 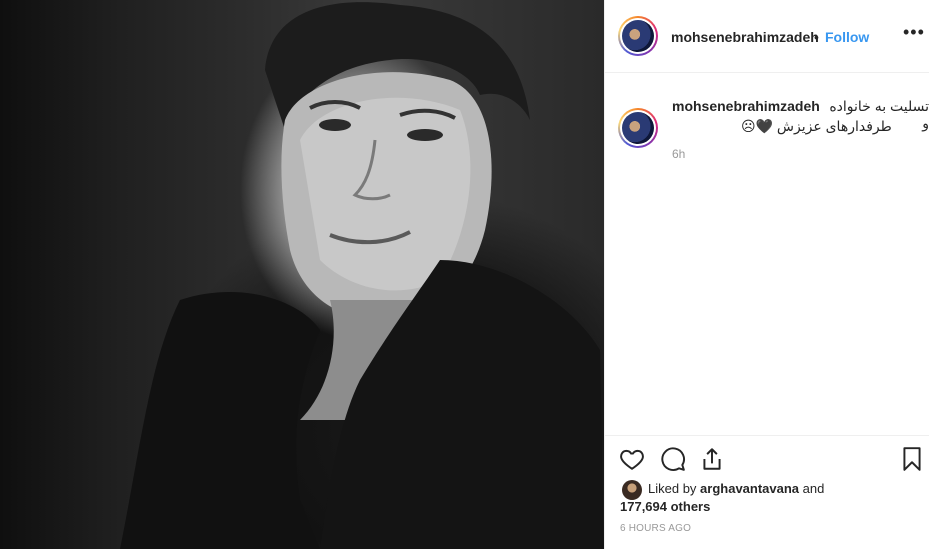 What do you see at coordinates (632, 490) in the screenshot?
I see `liker-avatar` at bounding box center [632, 490].